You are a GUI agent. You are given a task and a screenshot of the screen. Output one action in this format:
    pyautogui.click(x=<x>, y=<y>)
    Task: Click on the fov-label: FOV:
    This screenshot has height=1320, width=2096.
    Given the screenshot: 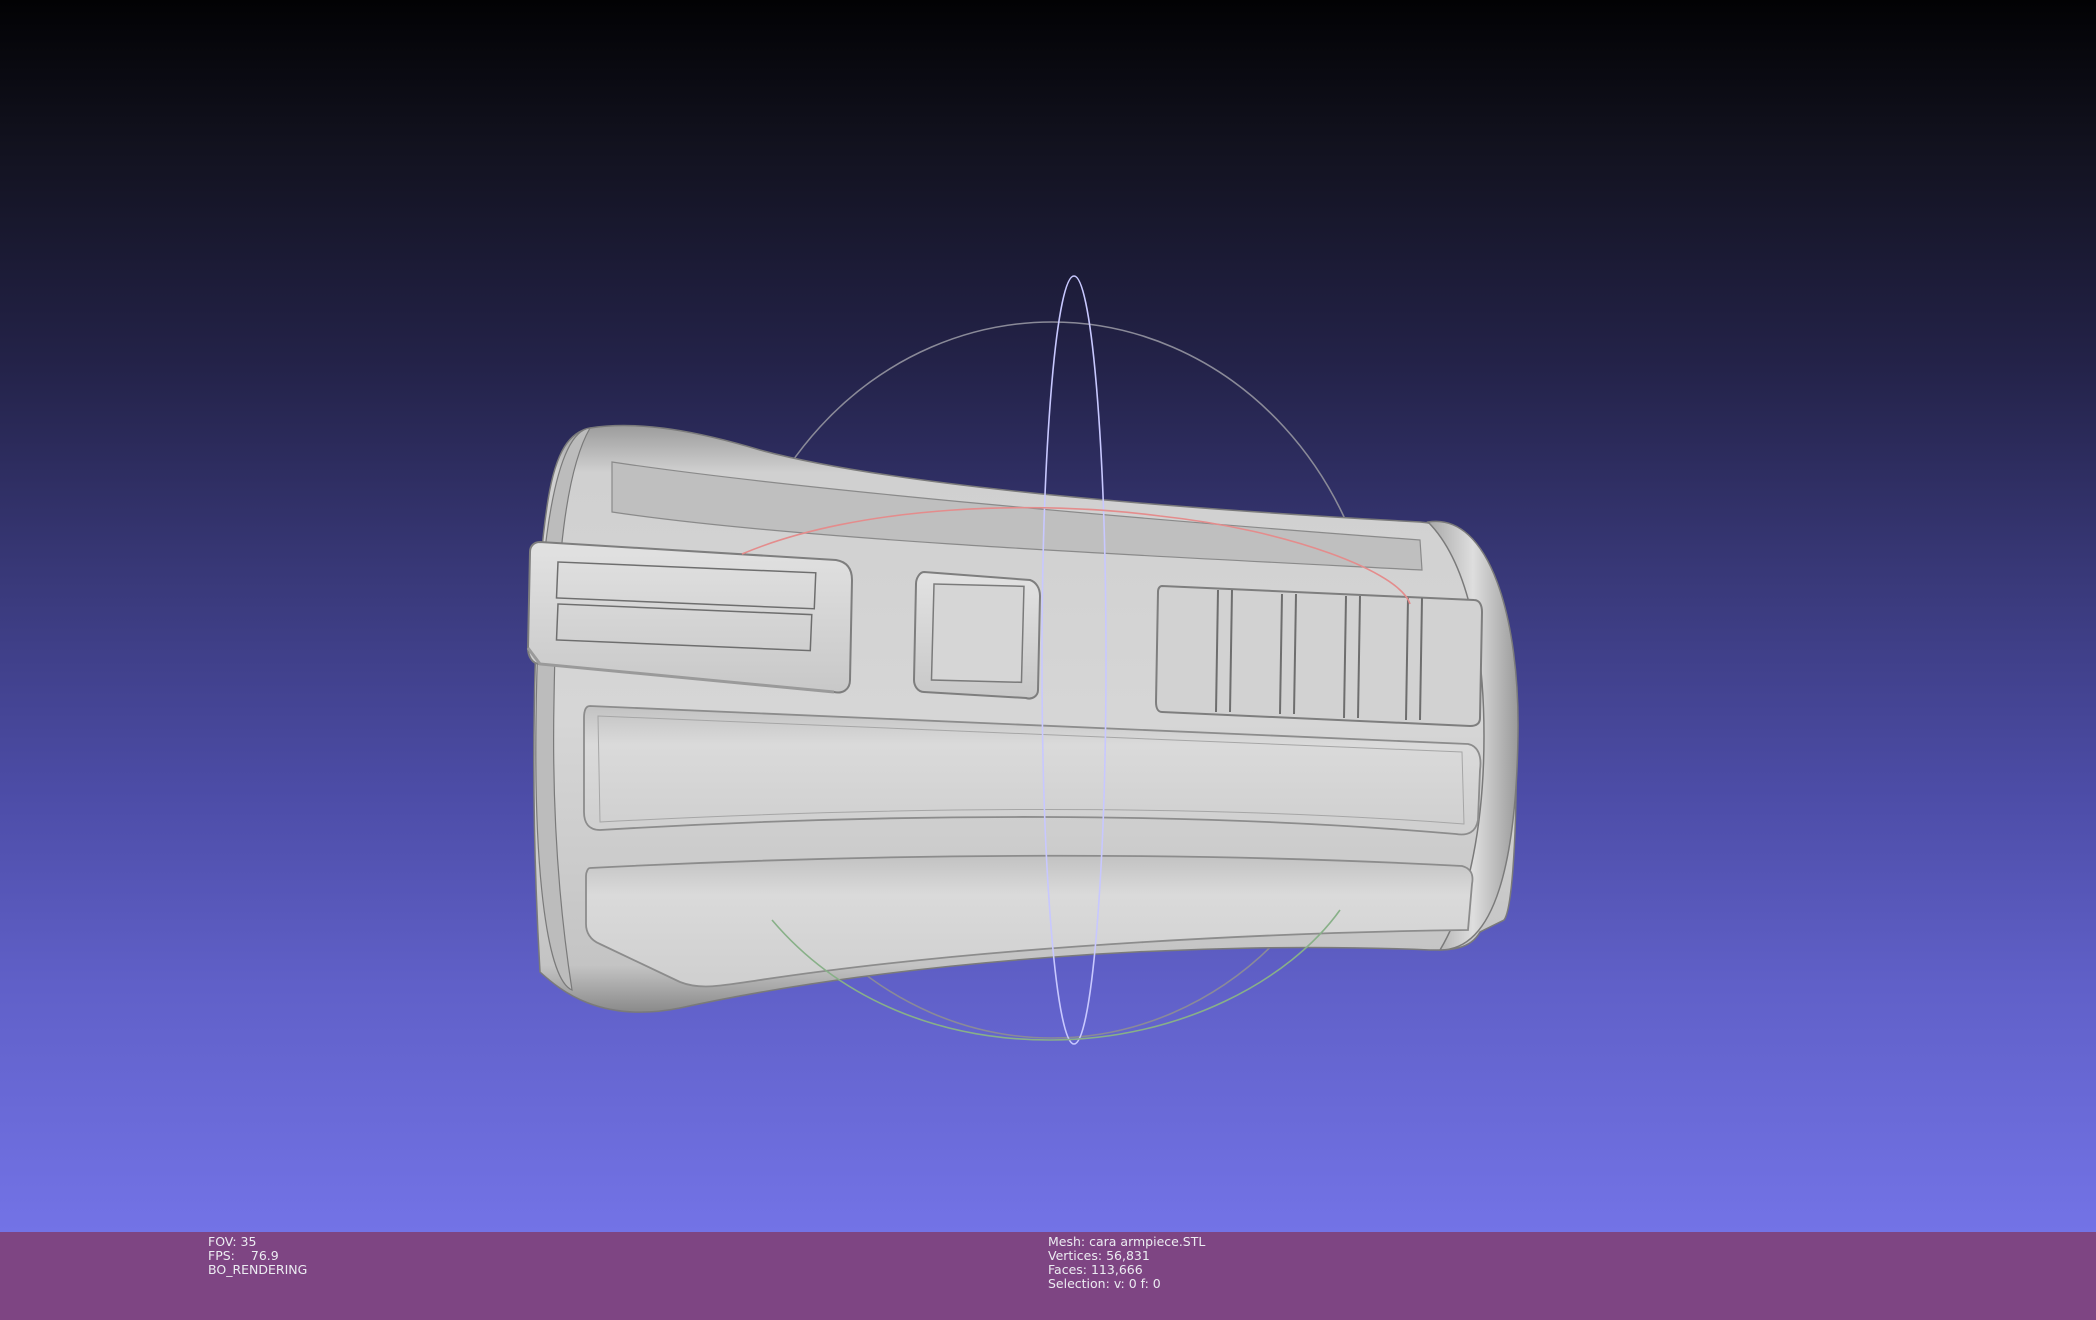 What is the action you would take?
    pyautogui.click(x=222, y=1241)
    